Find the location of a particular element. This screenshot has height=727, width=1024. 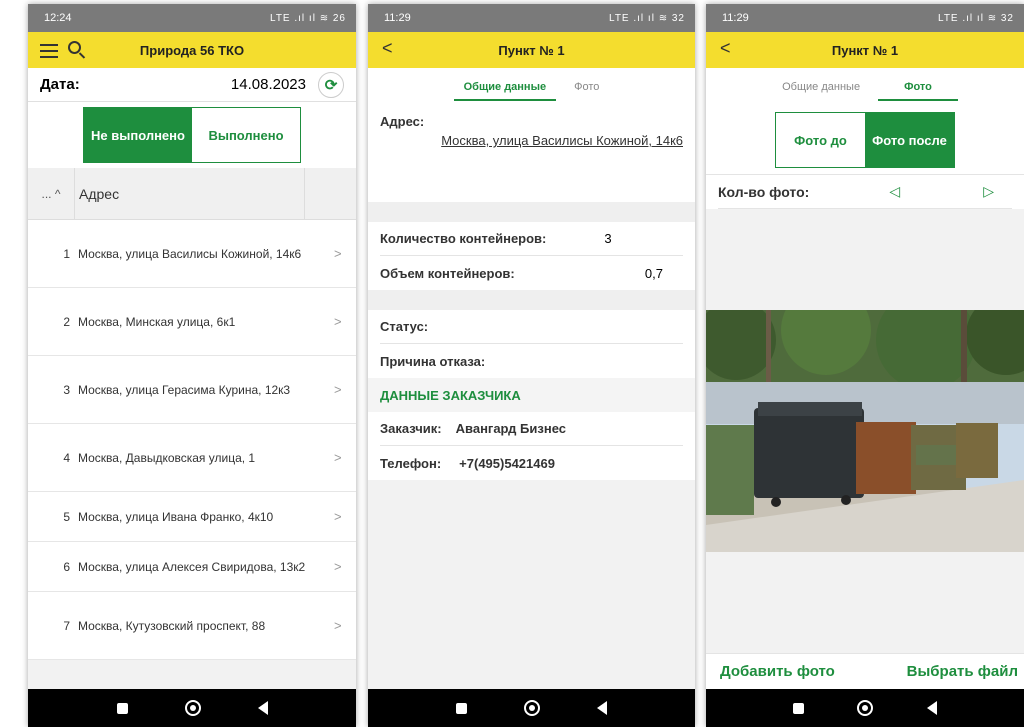

status-label: Статус: is located at coordinates (404, 326).